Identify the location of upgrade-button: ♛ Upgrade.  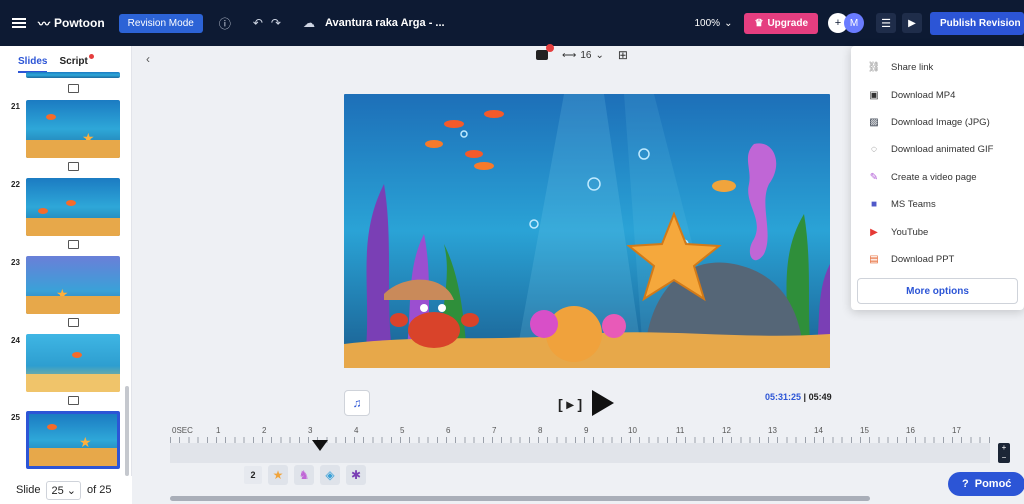
(781, 23).